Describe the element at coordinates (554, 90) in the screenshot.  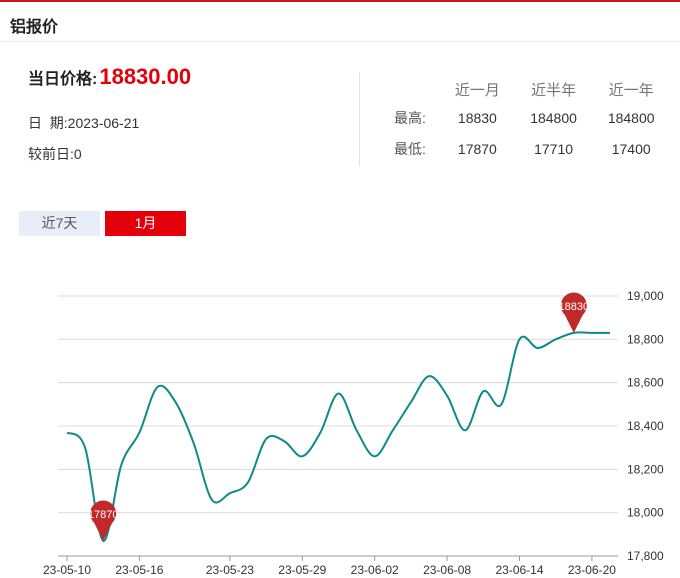
I see `stats-col-header: 近半年` at that location.